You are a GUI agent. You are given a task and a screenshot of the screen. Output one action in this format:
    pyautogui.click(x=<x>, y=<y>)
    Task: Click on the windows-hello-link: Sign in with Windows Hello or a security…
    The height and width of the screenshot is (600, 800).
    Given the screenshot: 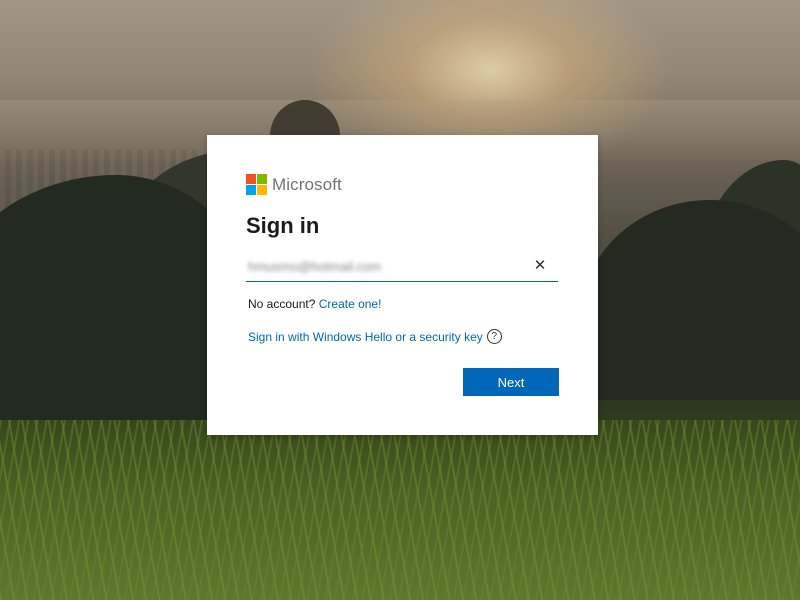 What is the action you would take?
    pyautogui.click(x=365, y=337)
    